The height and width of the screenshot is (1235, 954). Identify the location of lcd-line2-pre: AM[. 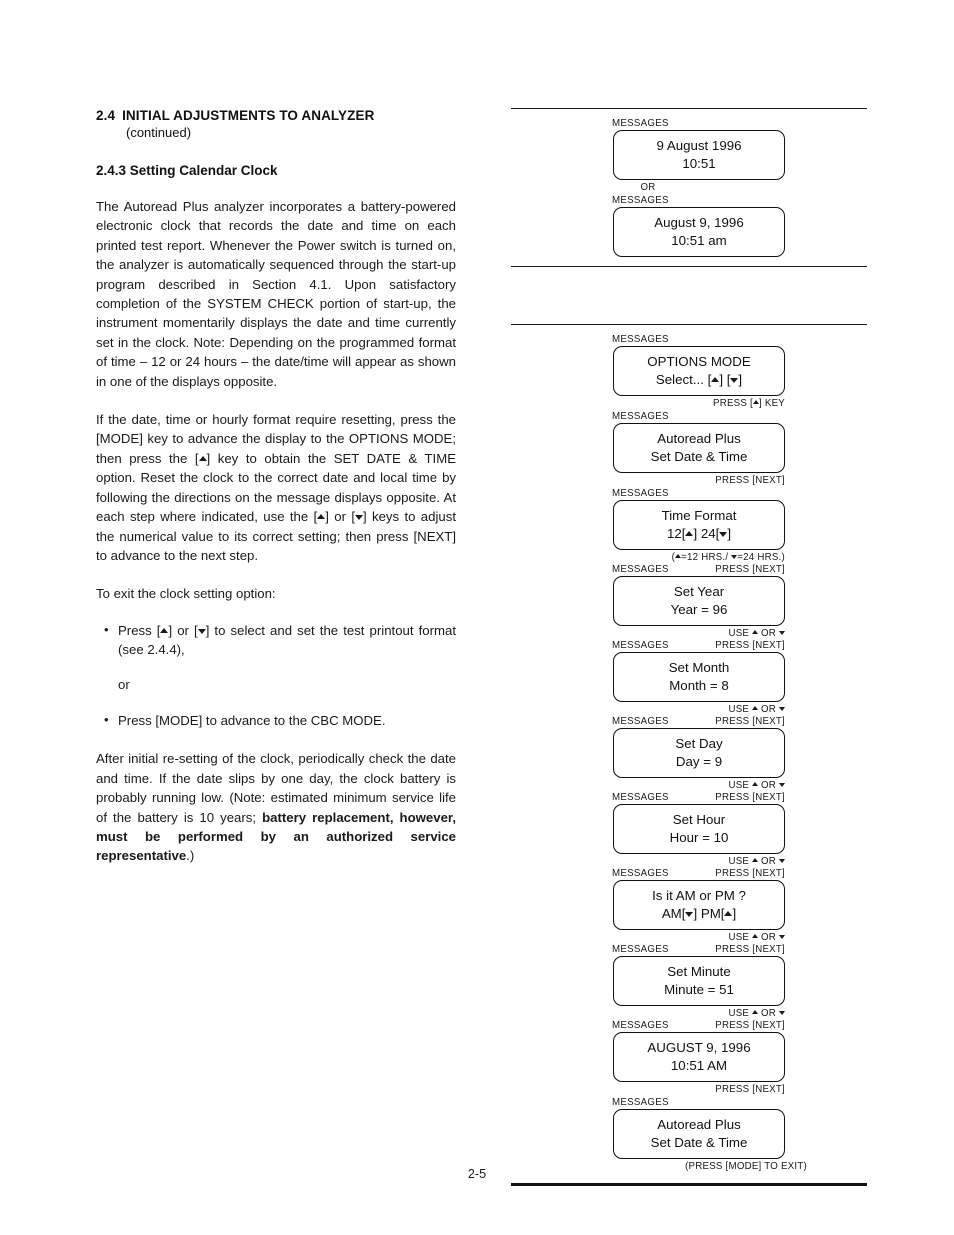
(673, 913).